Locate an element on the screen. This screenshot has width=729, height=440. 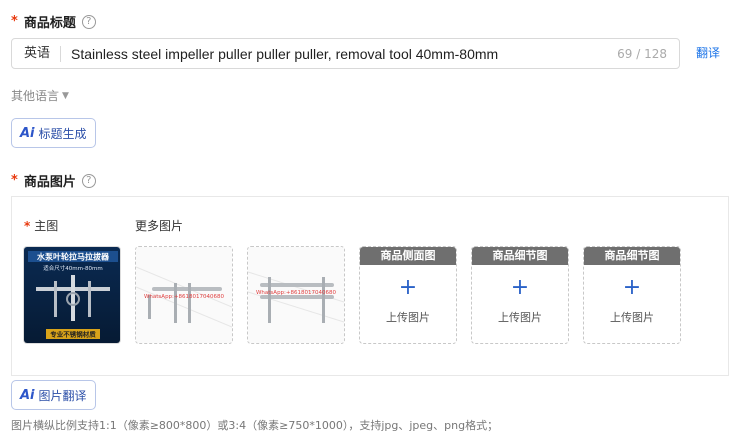
main-image-thumbnail: 水泵叶轮拉马拉拔器 适合尺寸40mm-80mm 专业不锈钢材质 is located at coordinates (72, 295).